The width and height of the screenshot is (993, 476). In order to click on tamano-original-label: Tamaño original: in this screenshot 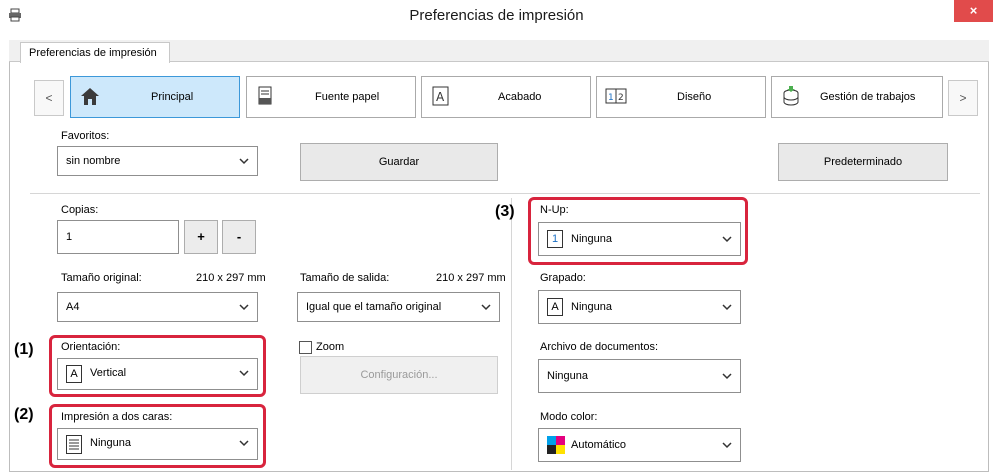, I will do `click(101, 278)`.